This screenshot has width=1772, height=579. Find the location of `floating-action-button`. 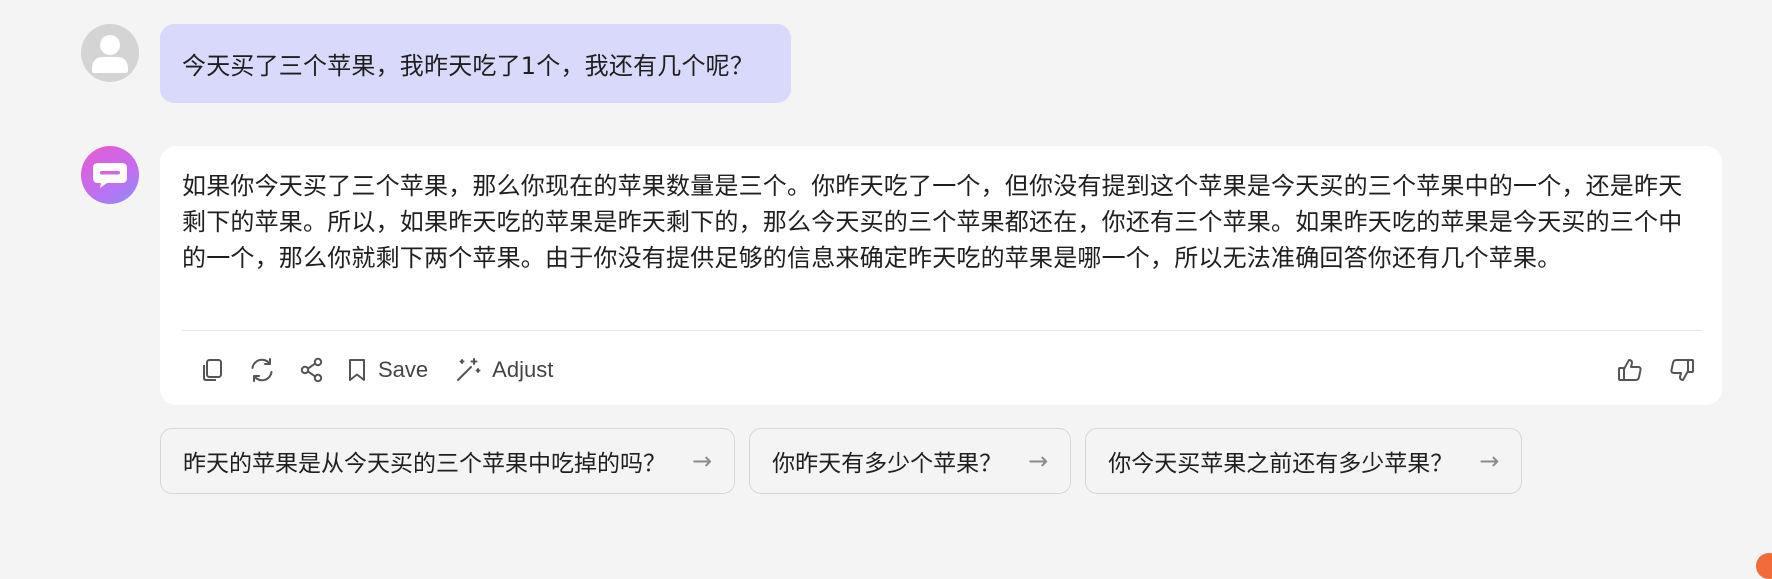

floating-action-button is located at coordinates (1764, 566).